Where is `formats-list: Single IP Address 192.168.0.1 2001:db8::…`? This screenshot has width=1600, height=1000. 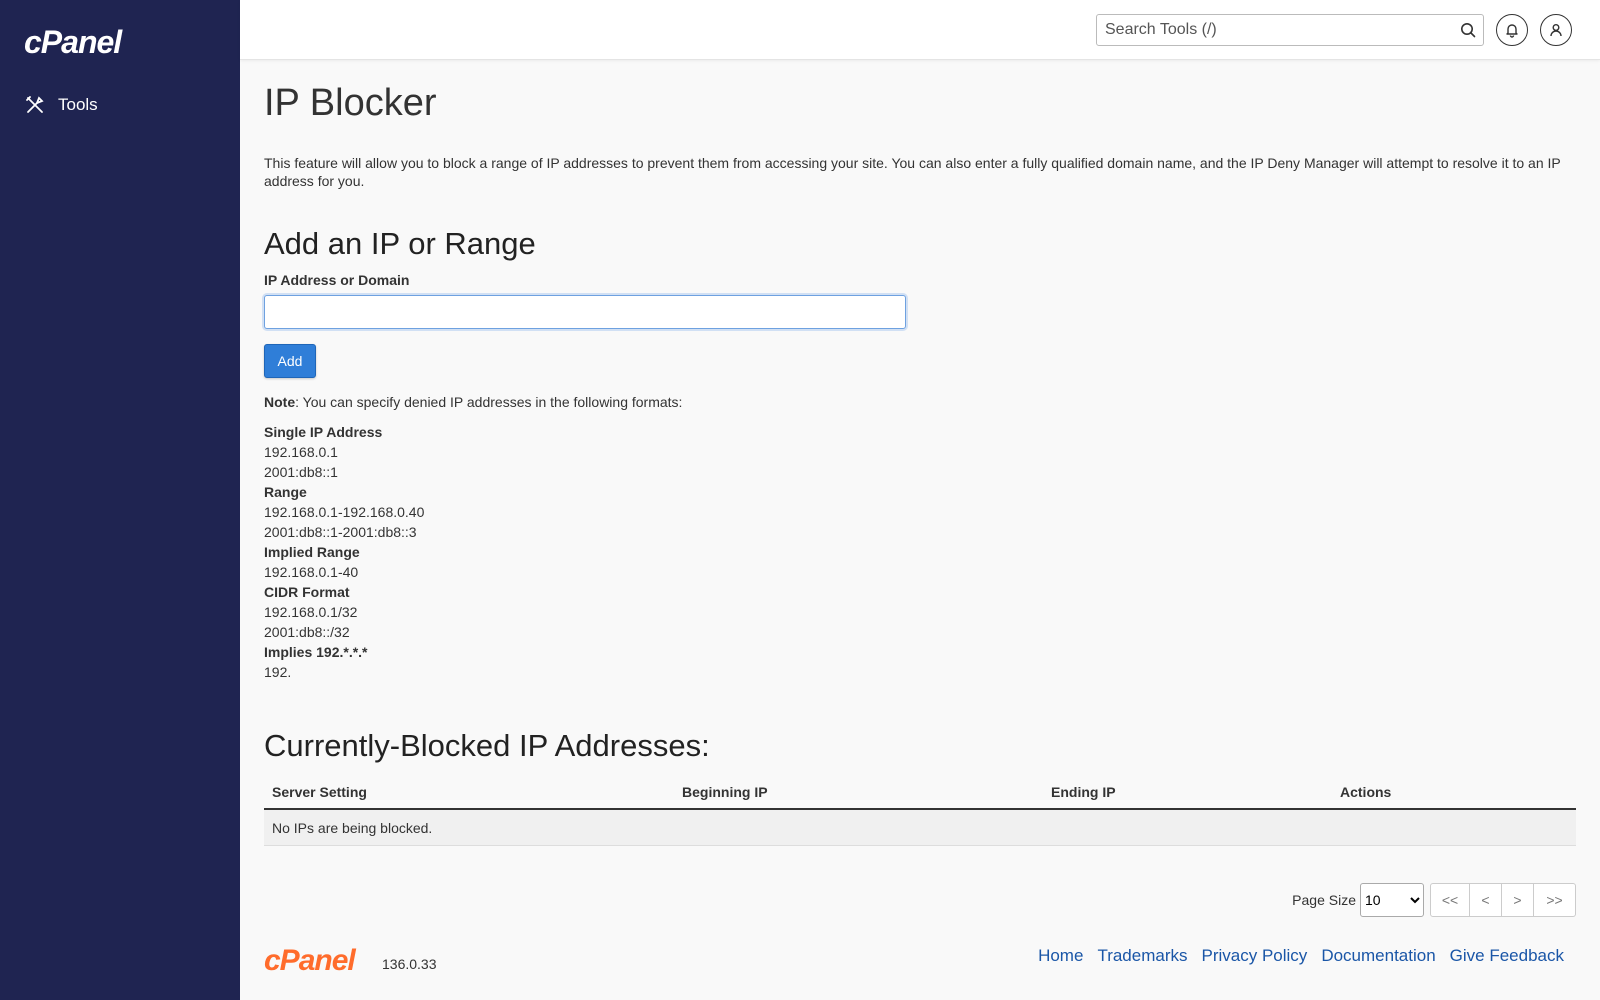
formats-list: Single IP Address 192.168.0.1 2001:db8::… is located at coordinates (344, 552).